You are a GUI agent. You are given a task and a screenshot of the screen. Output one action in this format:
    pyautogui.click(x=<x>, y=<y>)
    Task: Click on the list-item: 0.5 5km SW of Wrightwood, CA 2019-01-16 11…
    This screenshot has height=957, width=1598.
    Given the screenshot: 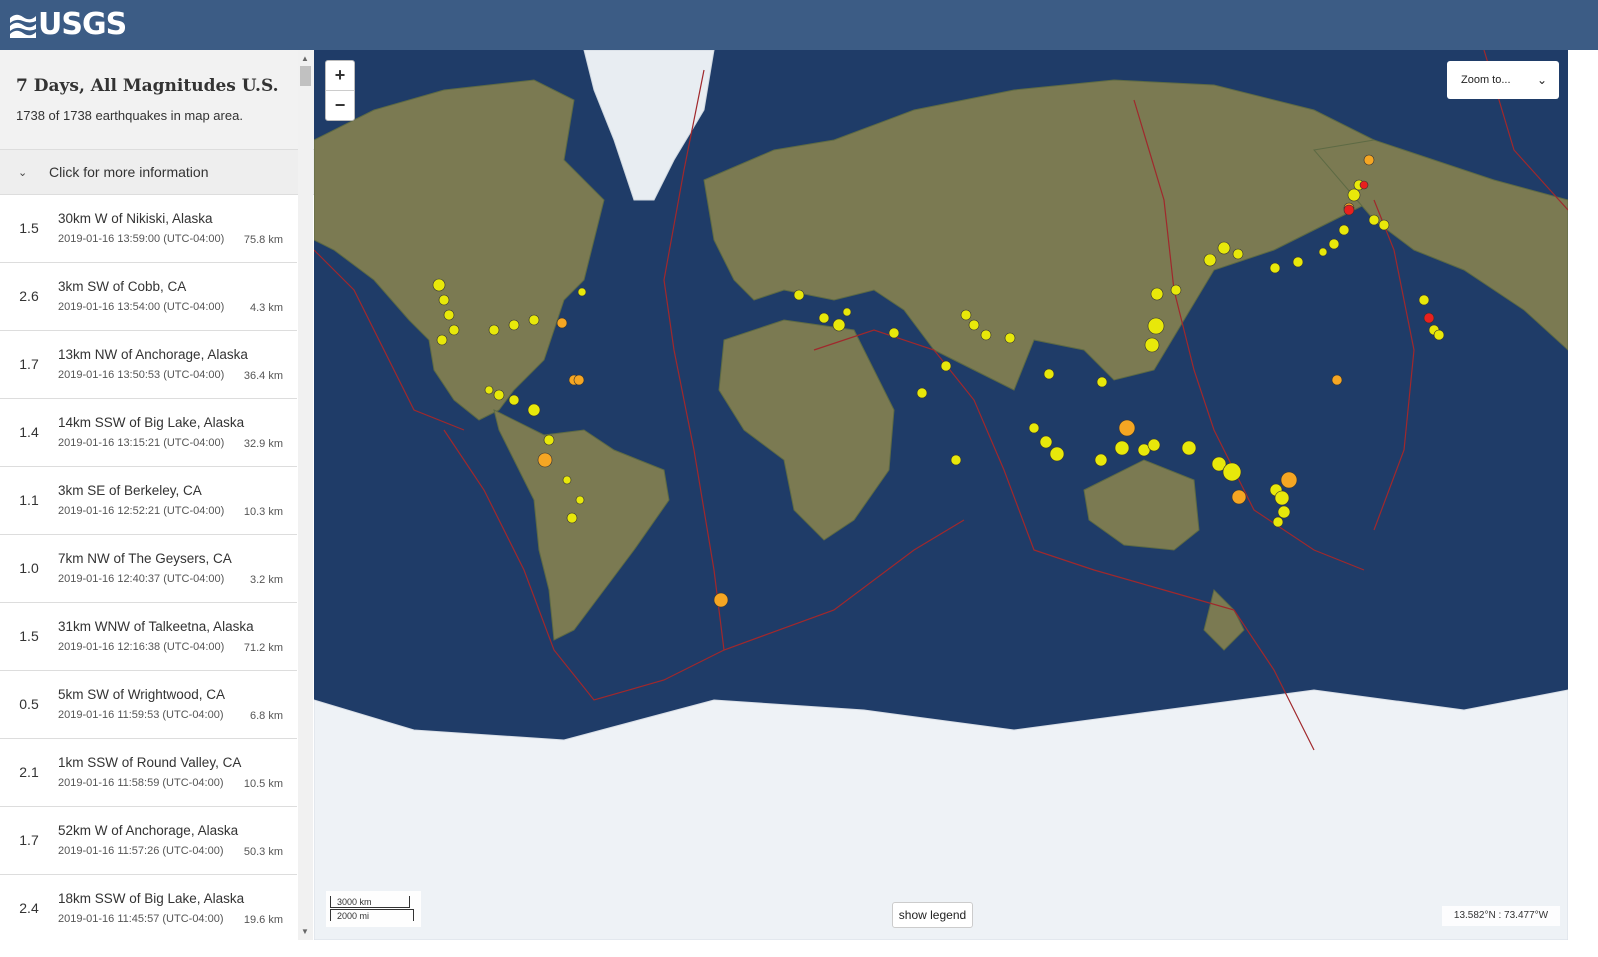 What is the action you would take?
    pyautogui.click(x=148, y=705)
    